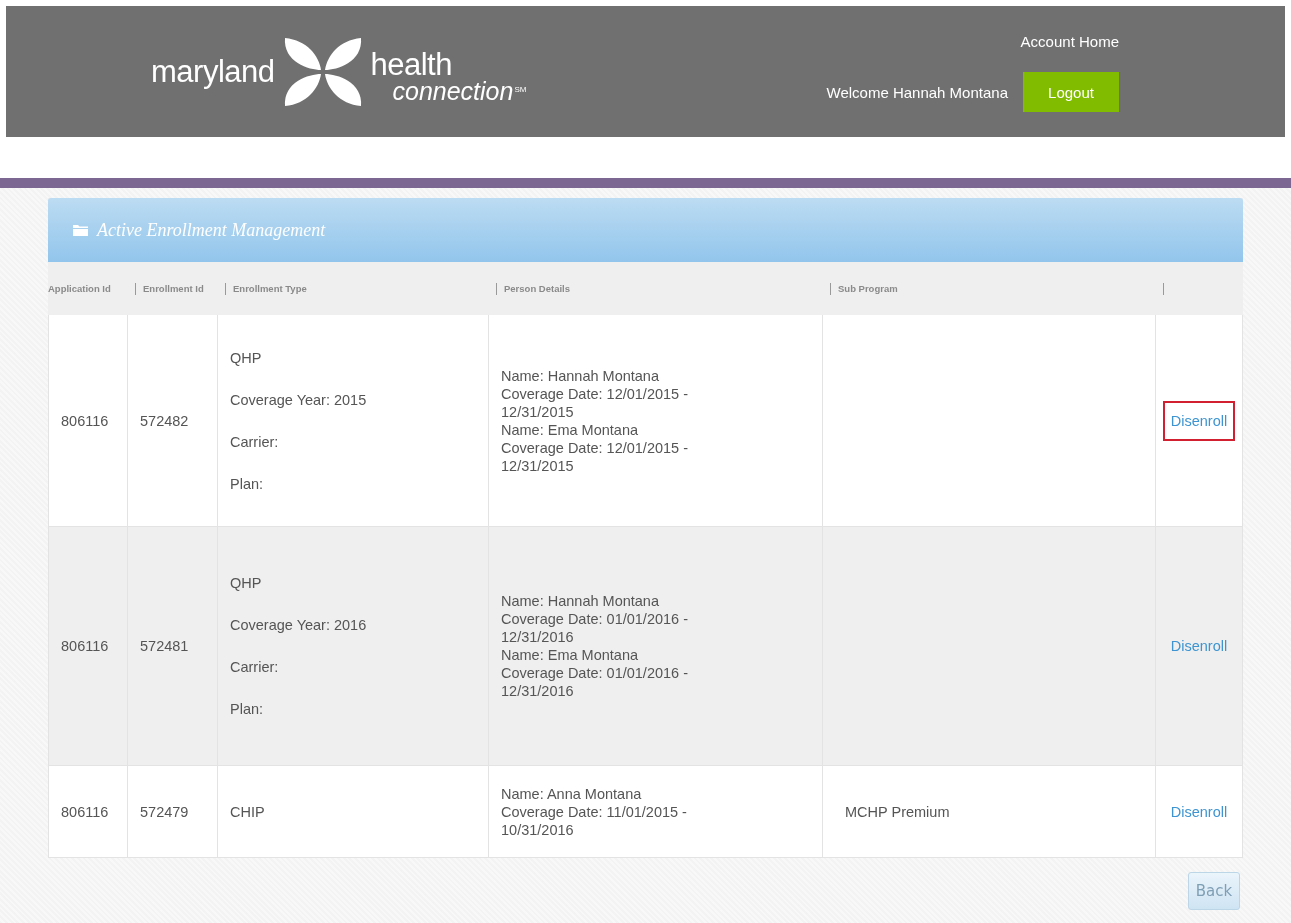 This screenshot has height=923, width=1291. What do you see at coordinates (537, 288) in the screenshot?
I see `column-header: Person Details` at bounding box center [537, 288].